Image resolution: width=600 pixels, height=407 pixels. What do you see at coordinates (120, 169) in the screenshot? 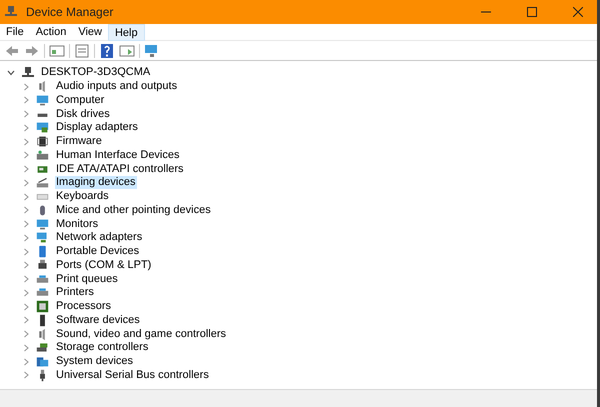
I see `tree-item: IDE ATA/ATAPI controllers` at bounding box center [120, 169].